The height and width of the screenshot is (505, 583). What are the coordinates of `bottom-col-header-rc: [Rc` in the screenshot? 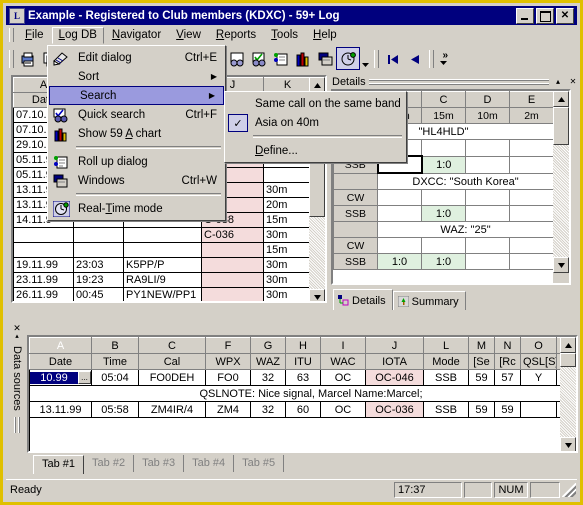 It's located at (507, 361).